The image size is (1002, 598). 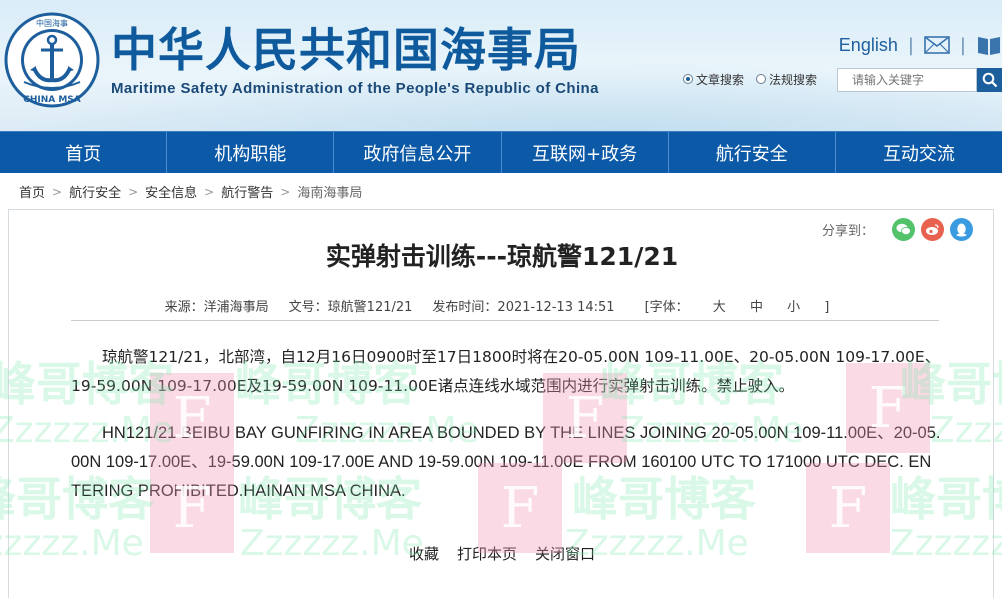 I want to click on nav-item-internet-gov: 互联网+政务, so click(x=585, y=152).